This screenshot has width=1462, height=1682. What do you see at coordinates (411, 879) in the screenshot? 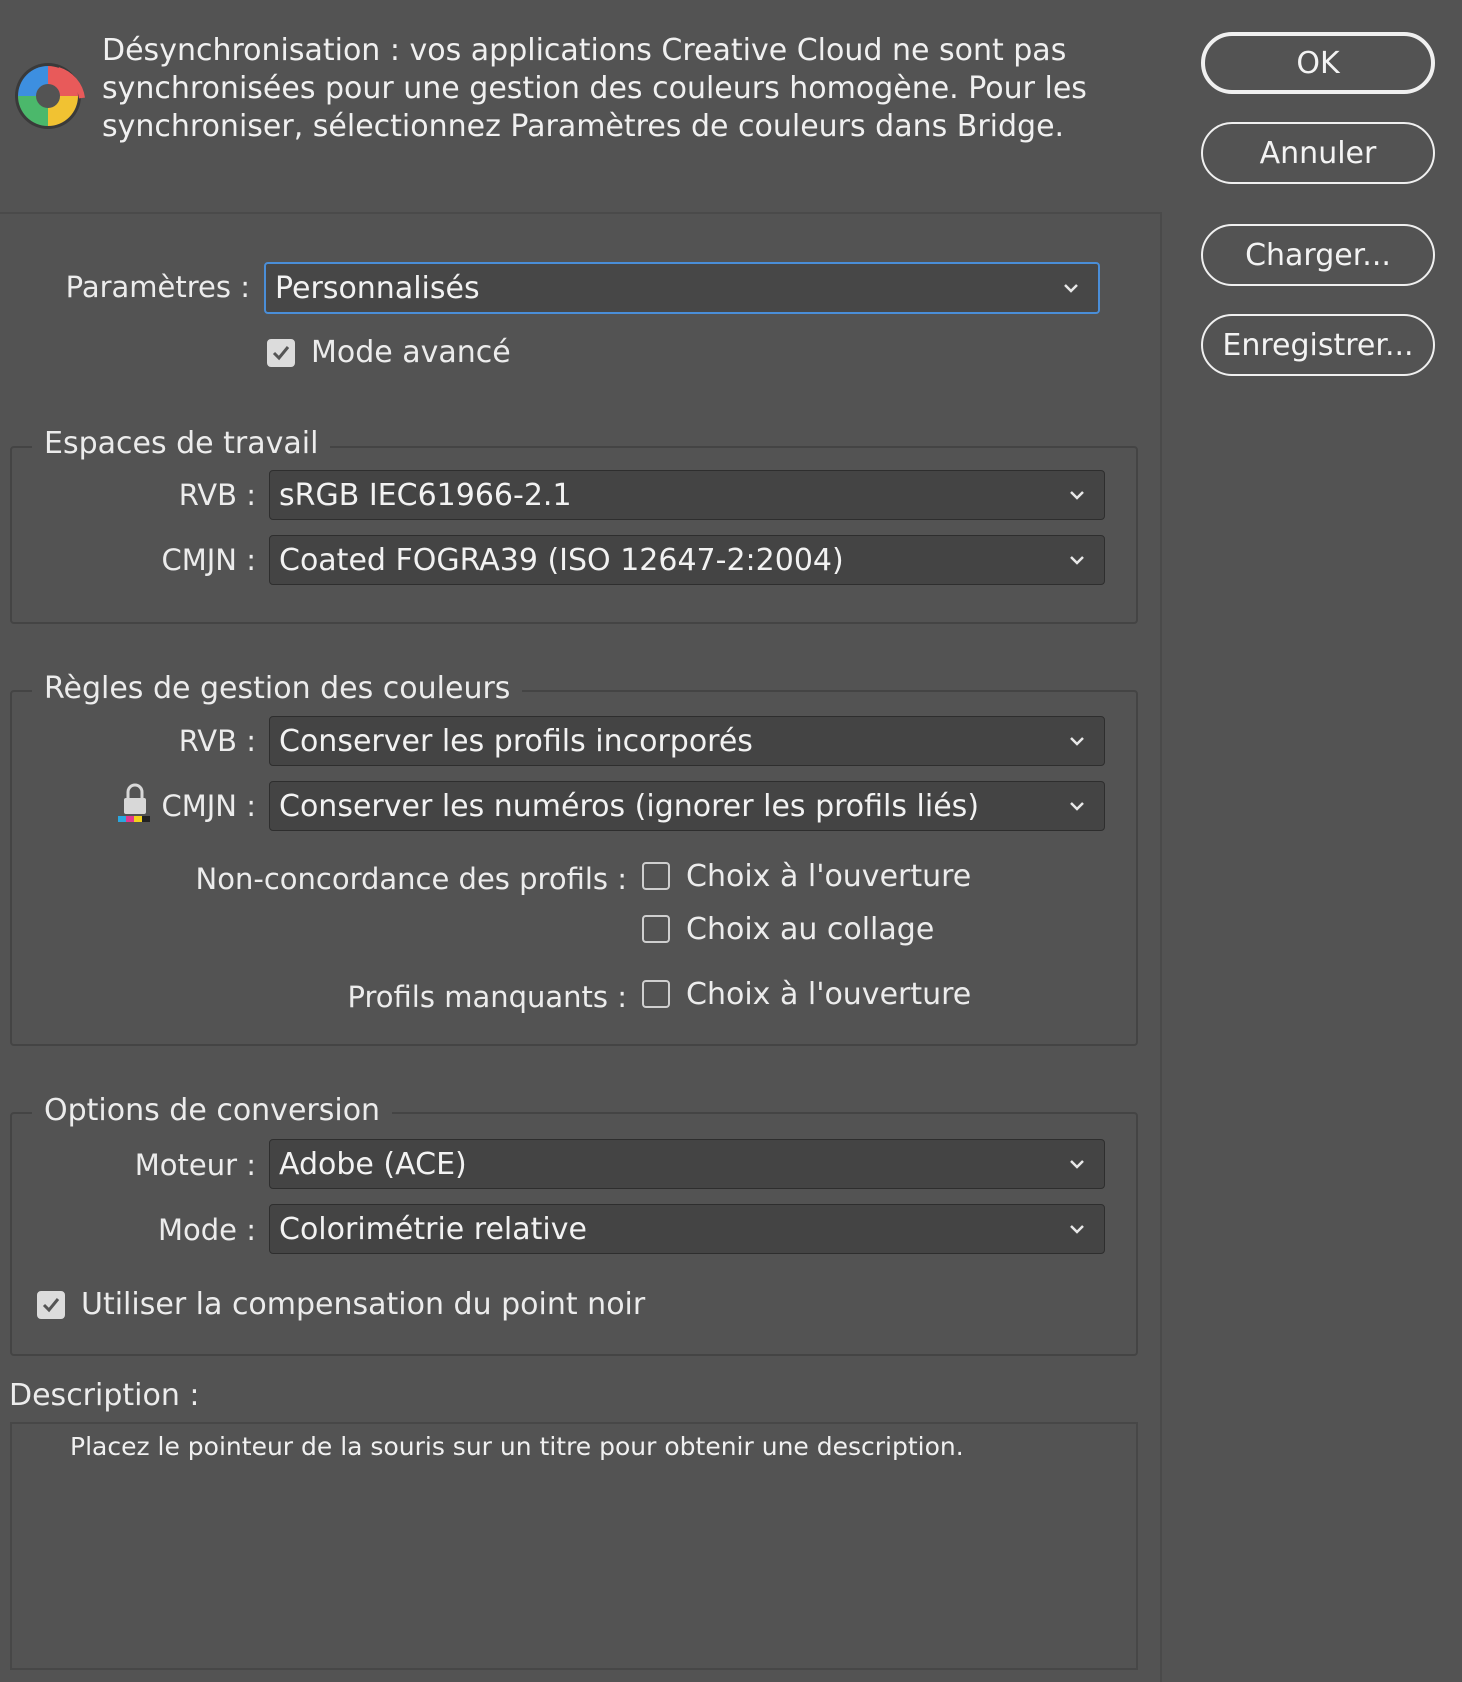
I see `profile-mismatch-label: Non-concordance des profils :` at bounding box center [411, 879].